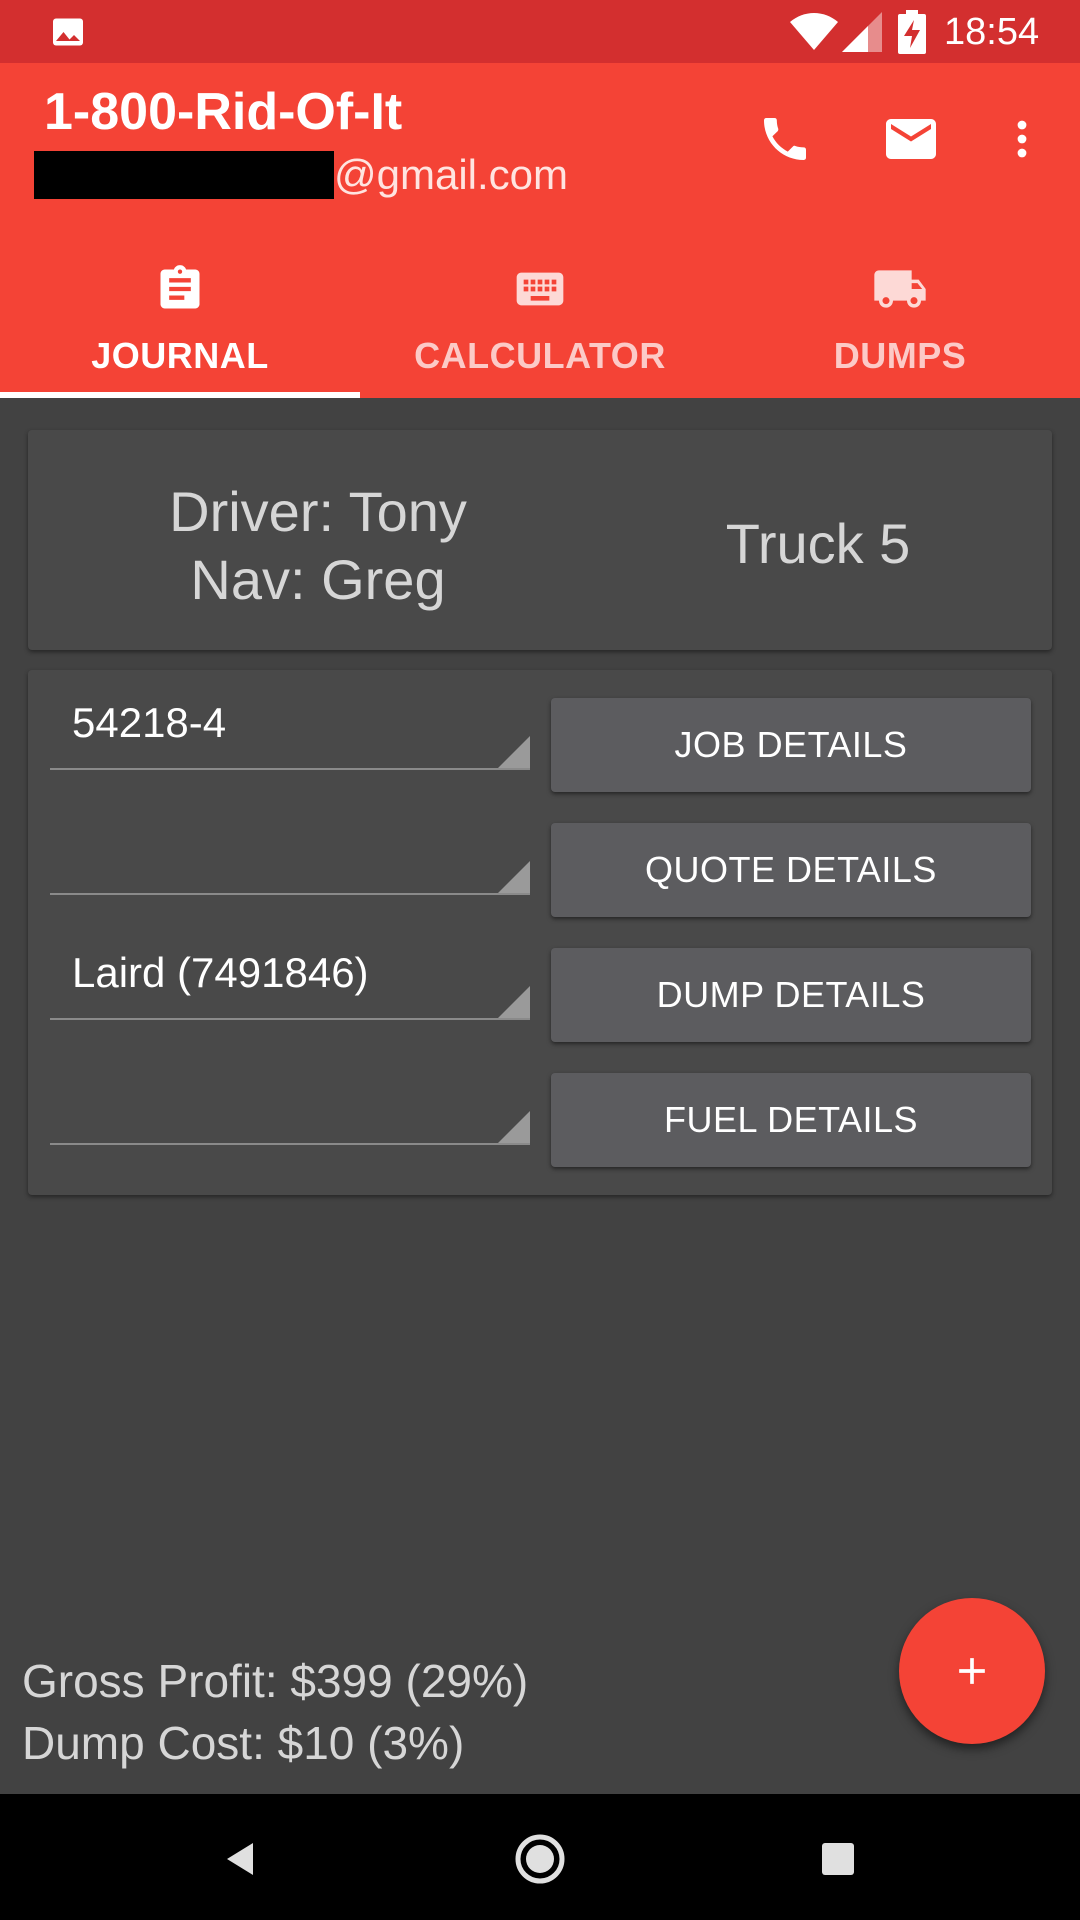  I want to click on job-details-button: JOB DETAILS, so click(791, 745).